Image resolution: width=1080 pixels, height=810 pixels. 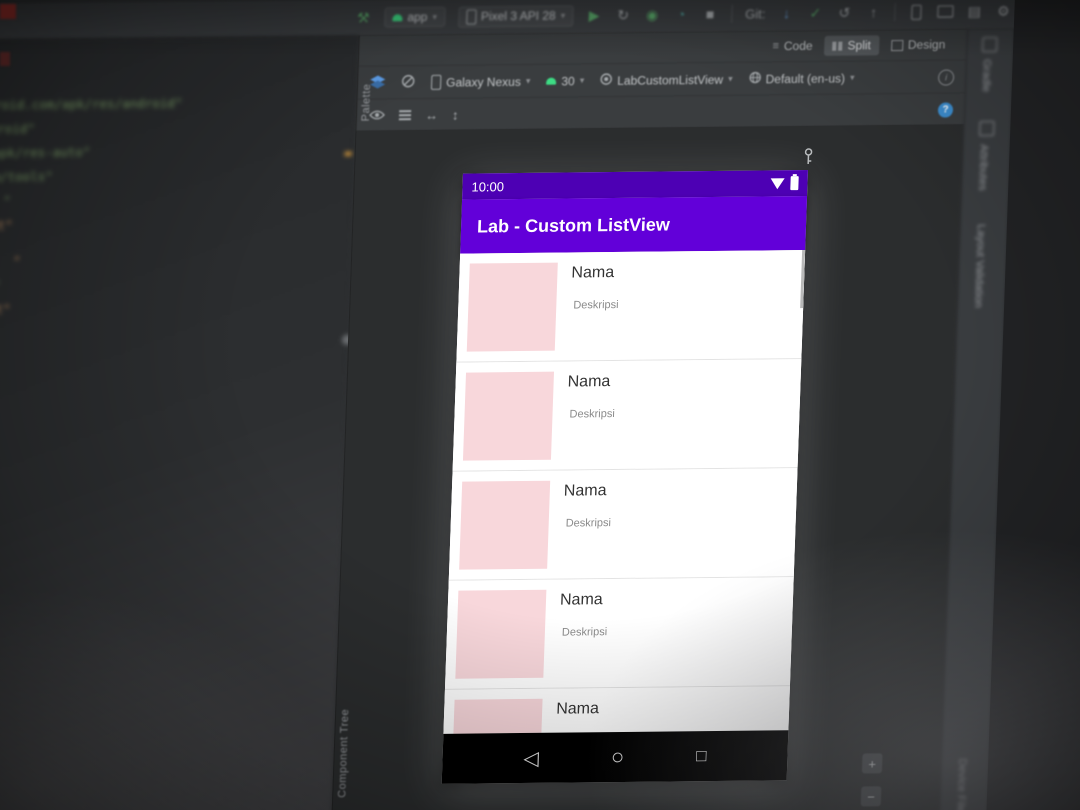 I want to click on wifi-icon, so click(x=777, y=183).